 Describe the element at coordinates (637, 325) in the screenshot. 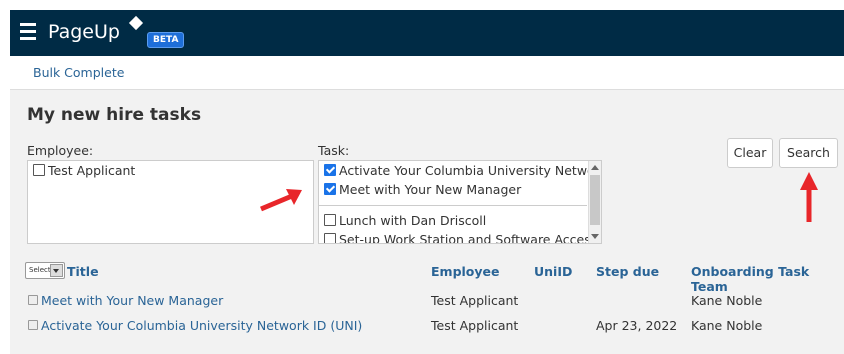

I see `row-step-due-cell: Apr 23, 2022` at that location.